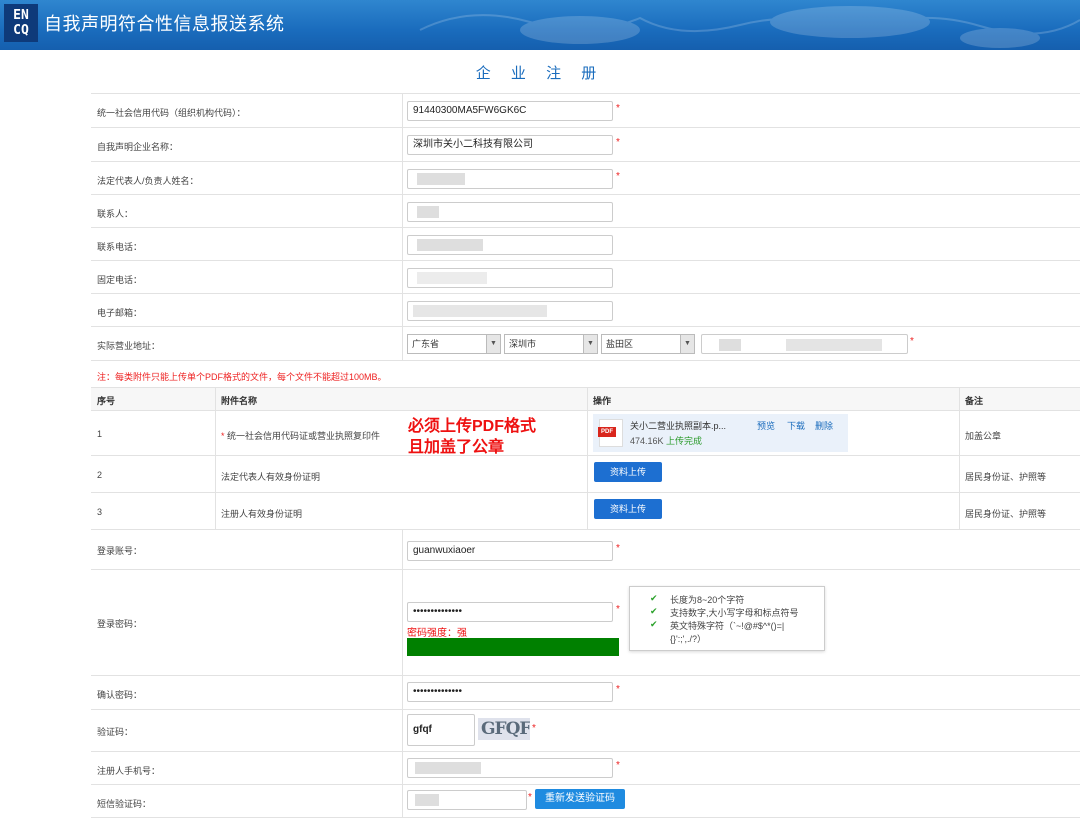 The height and width of the screenshot is (829, 1080). What do you see at coordinates (148, 181) in the screenshot?
I see `legal-rep-label: 法定代表人/负责人姓名：` at bounding box center [148, 181].